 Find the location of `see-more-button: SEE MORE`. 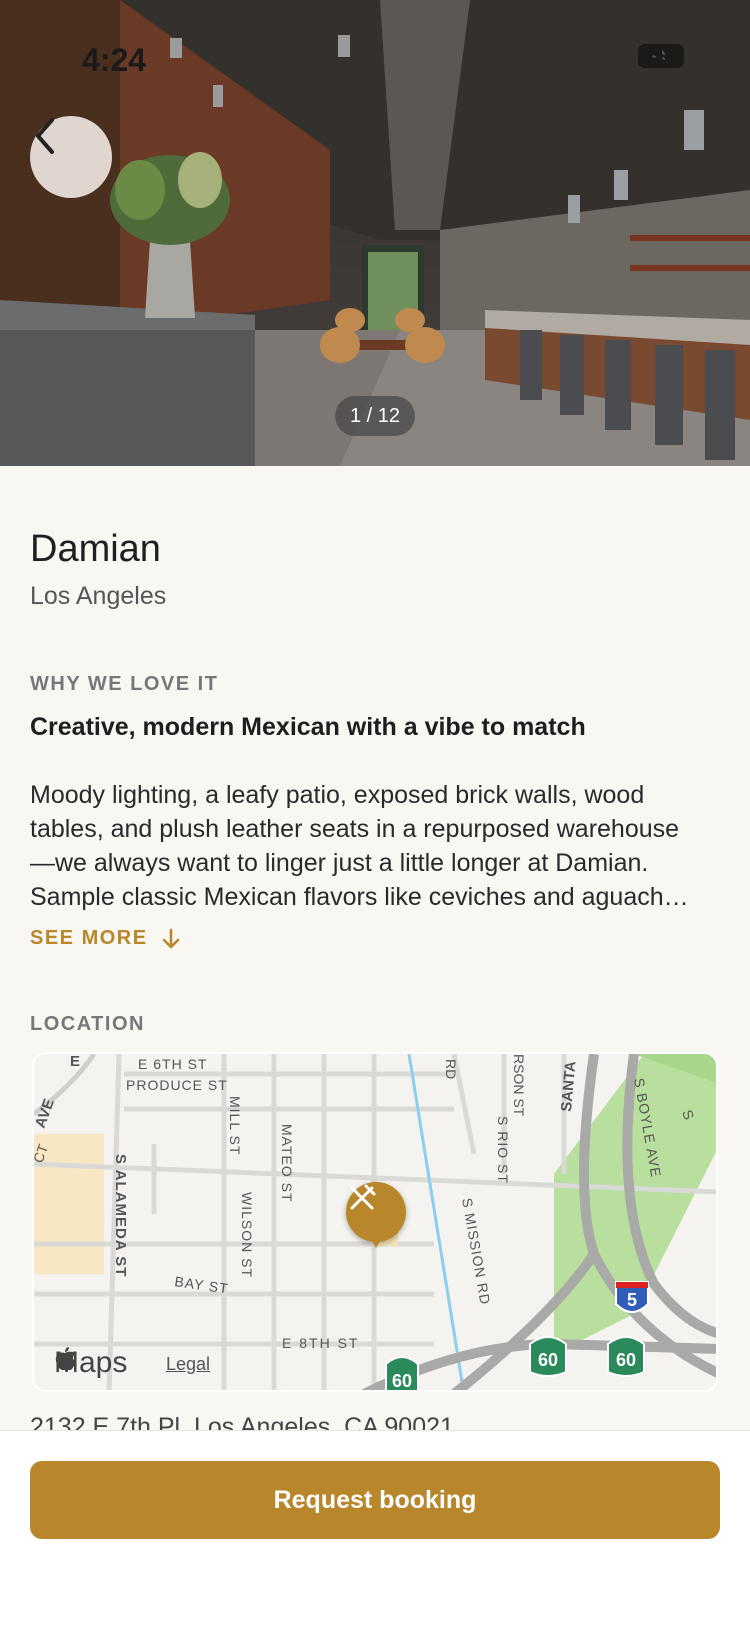

see-more-button: SEE MORE is located at coordinates (105, 938).